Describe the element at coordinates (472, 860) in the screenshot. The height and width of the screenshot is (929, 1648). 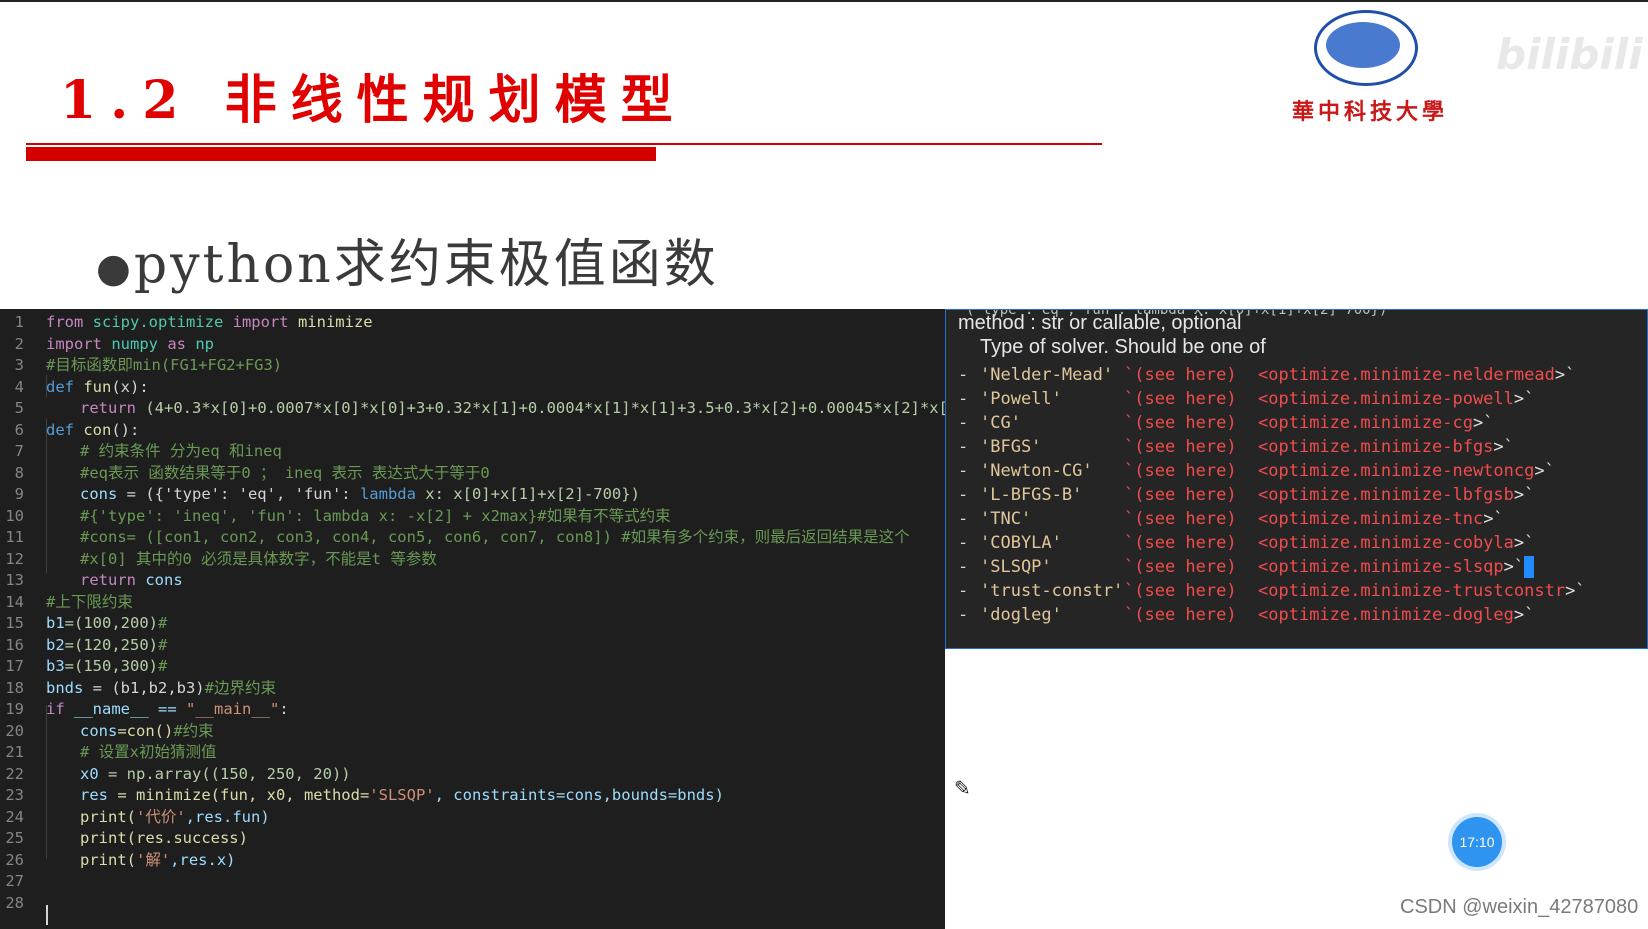
I see `code-line: 26 print('解',res.x)` at that location.